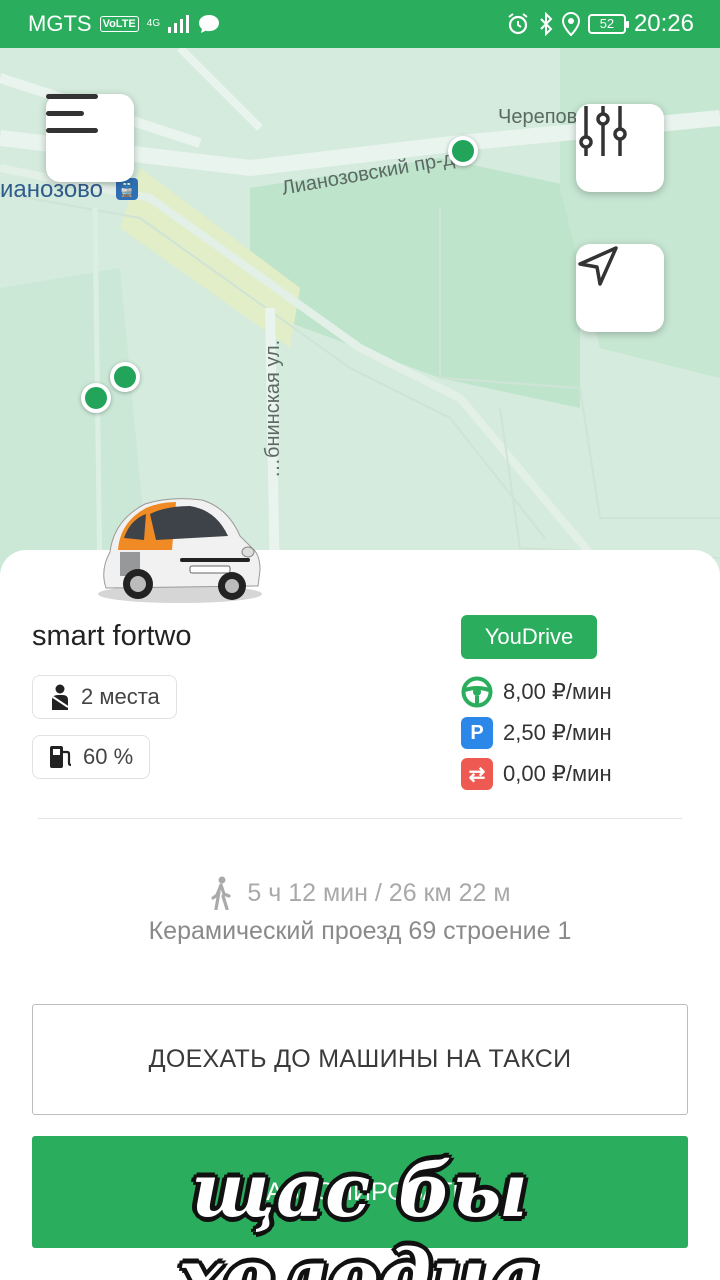  I want to click on seat-person-icon, so click(60, 697).